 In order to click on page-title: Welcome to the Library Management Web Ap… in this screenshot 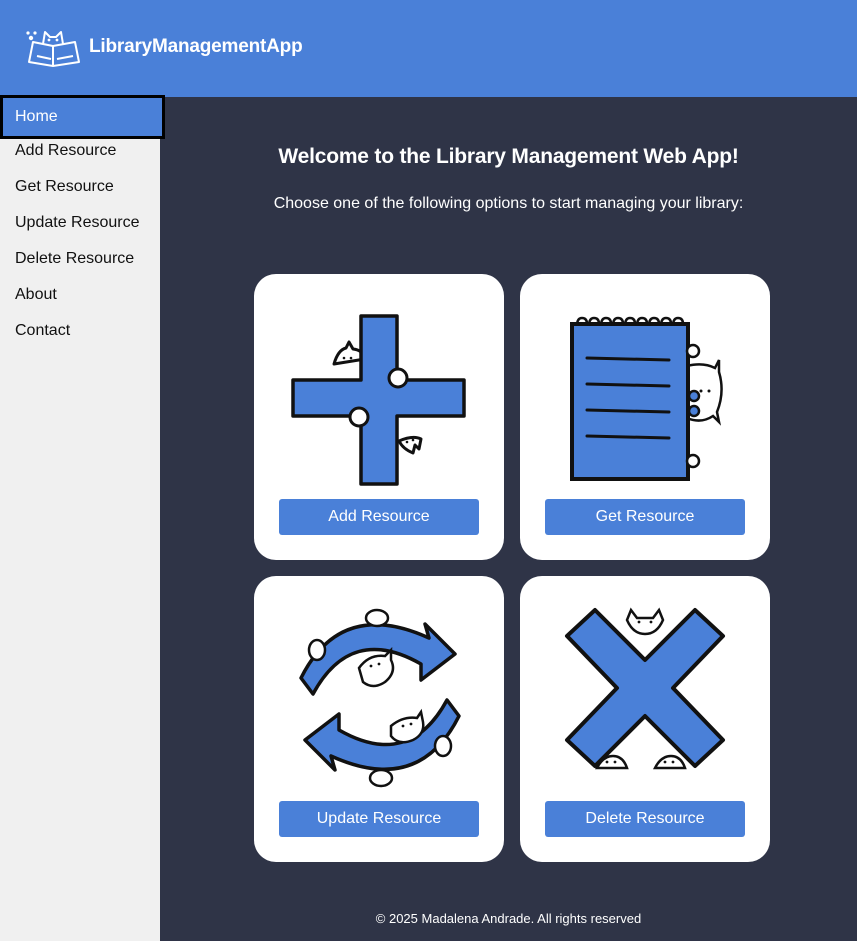, I will do `click(508, 156)`.